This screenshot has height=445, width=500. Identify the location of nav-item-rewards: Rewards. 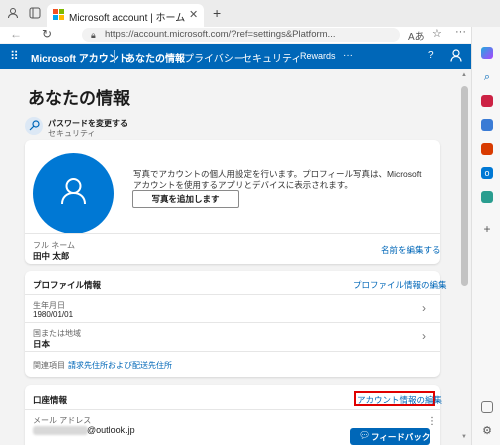
(318, 56).